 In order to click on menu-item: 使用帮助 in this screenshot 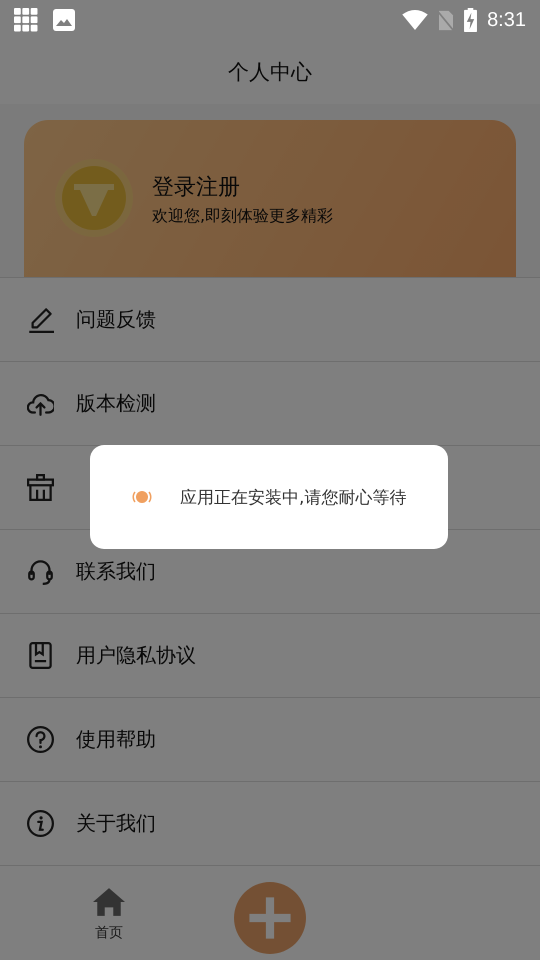, I will do `click(270, 739)`.